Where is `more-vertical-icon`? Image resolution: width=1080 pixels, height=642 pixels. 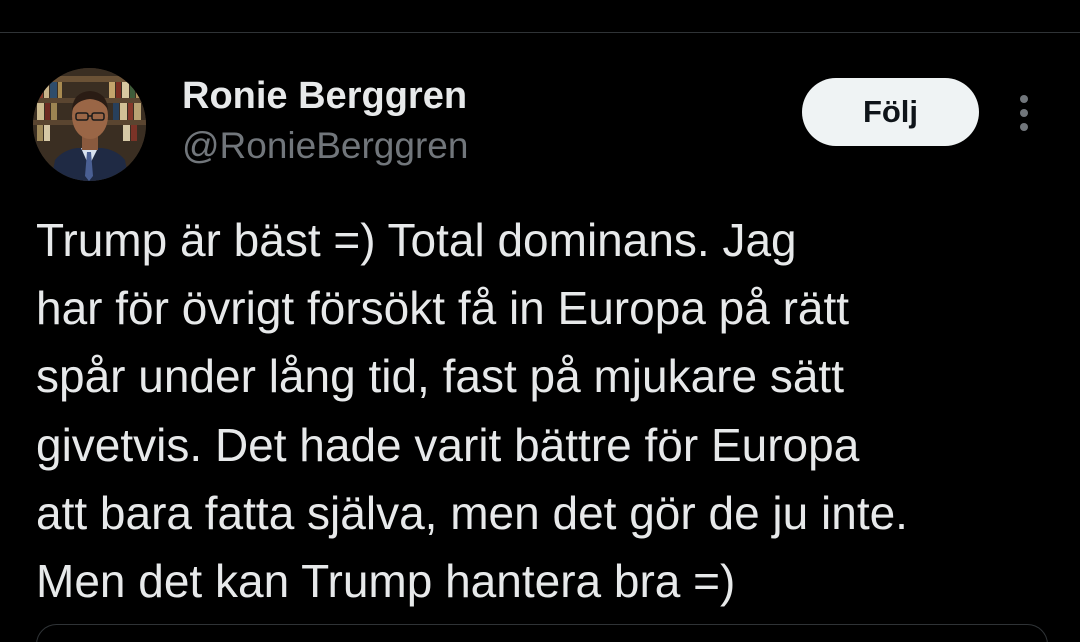
more-vertical-icon is located at coordinates (1024, 113).